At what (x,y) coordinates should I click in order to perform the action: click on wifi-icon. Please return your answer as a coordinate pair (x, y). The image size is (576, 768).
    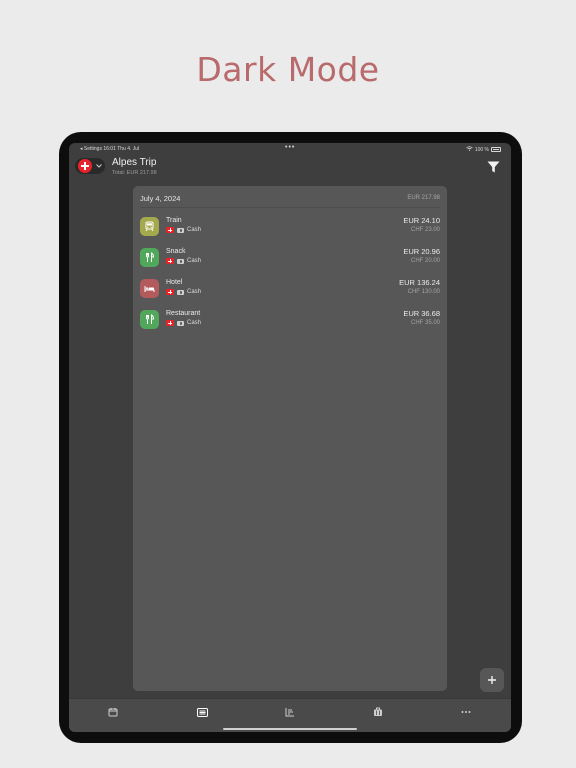
    Looking at the image, I should click on (469, 149).